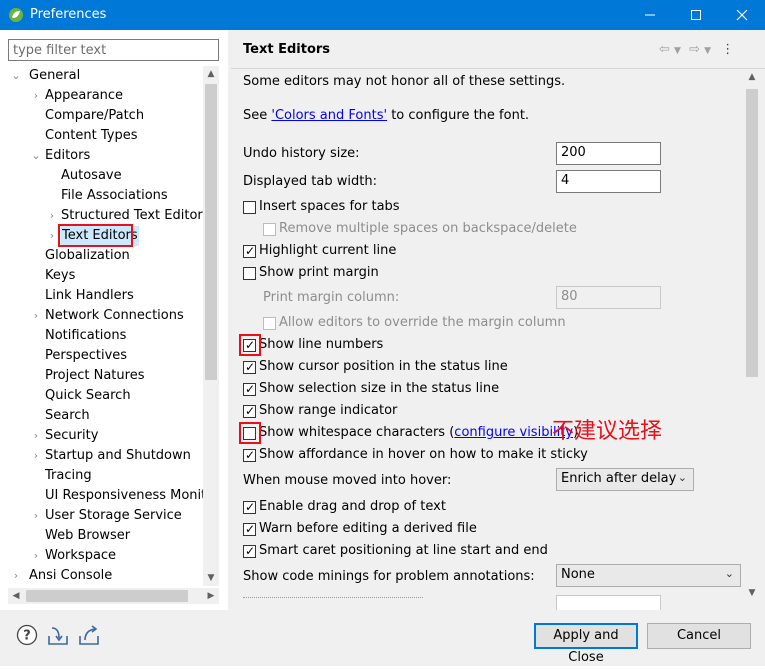  Describe the element at coordinates (368, 528) in the screenshot. I see `warn-derived-label: Warn before editing a derived file` at that location.